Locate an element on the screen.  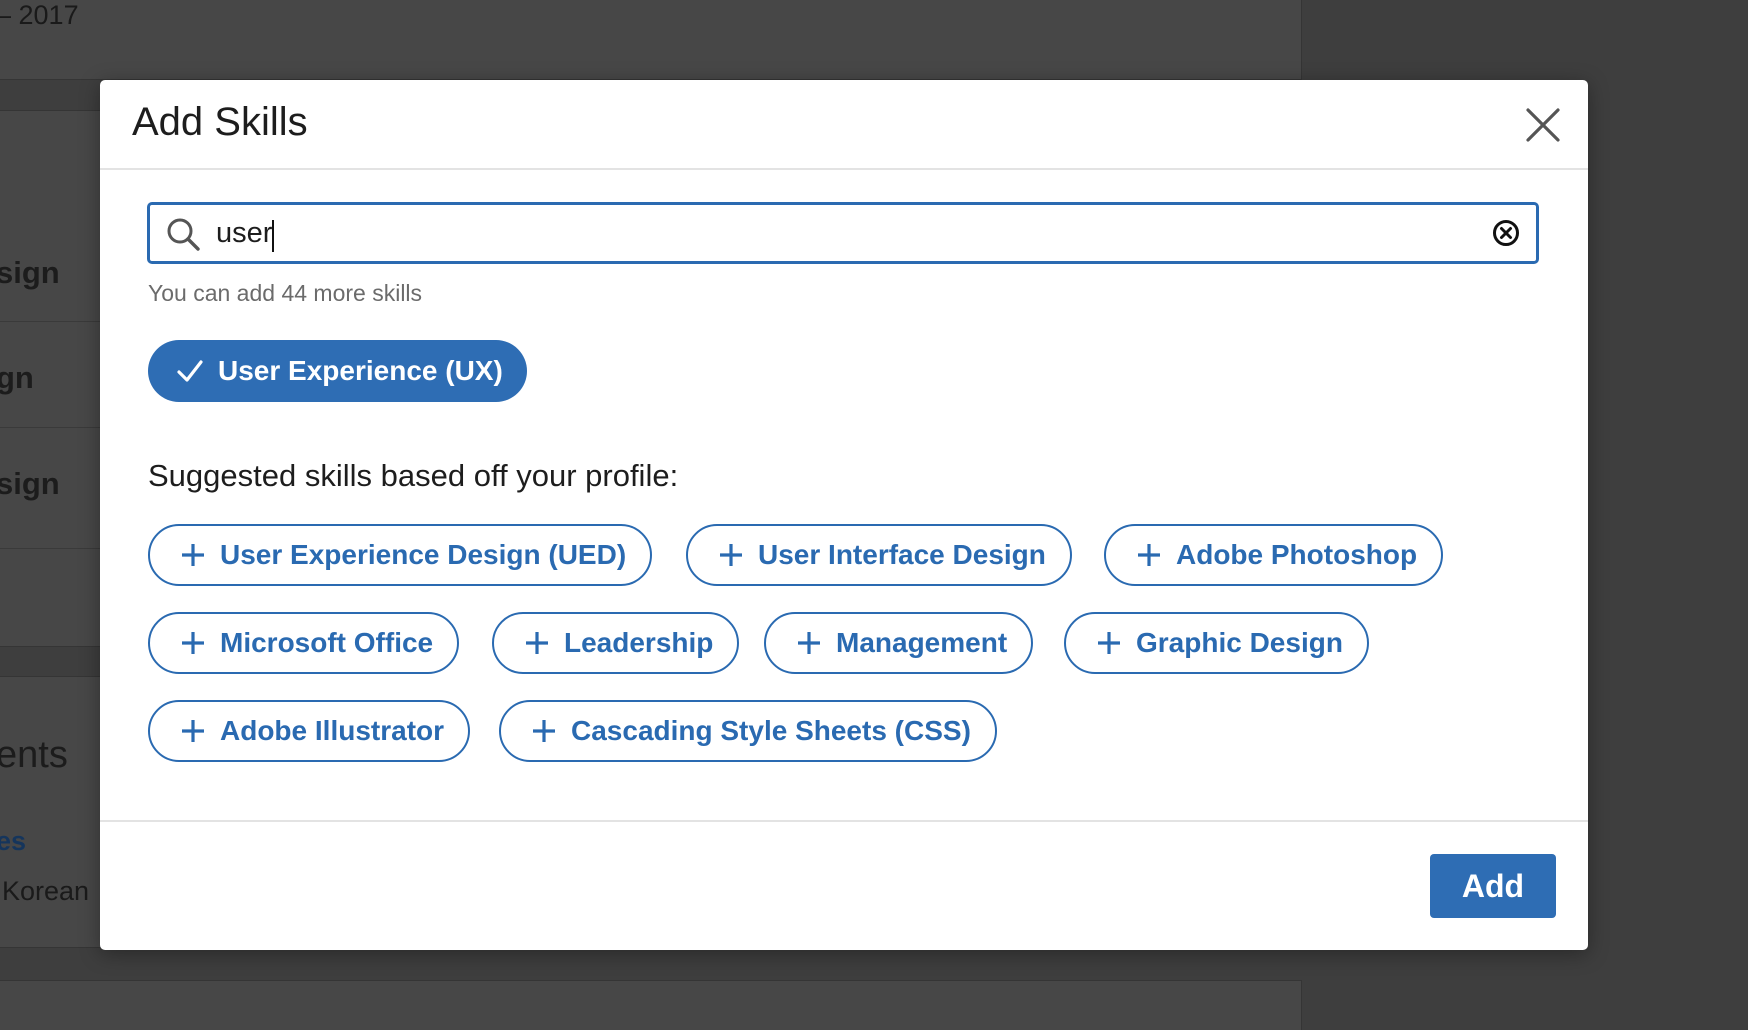
suggested-skill-label: Cascading Style Sheets (CSS) is located at coordinates (771, 730).